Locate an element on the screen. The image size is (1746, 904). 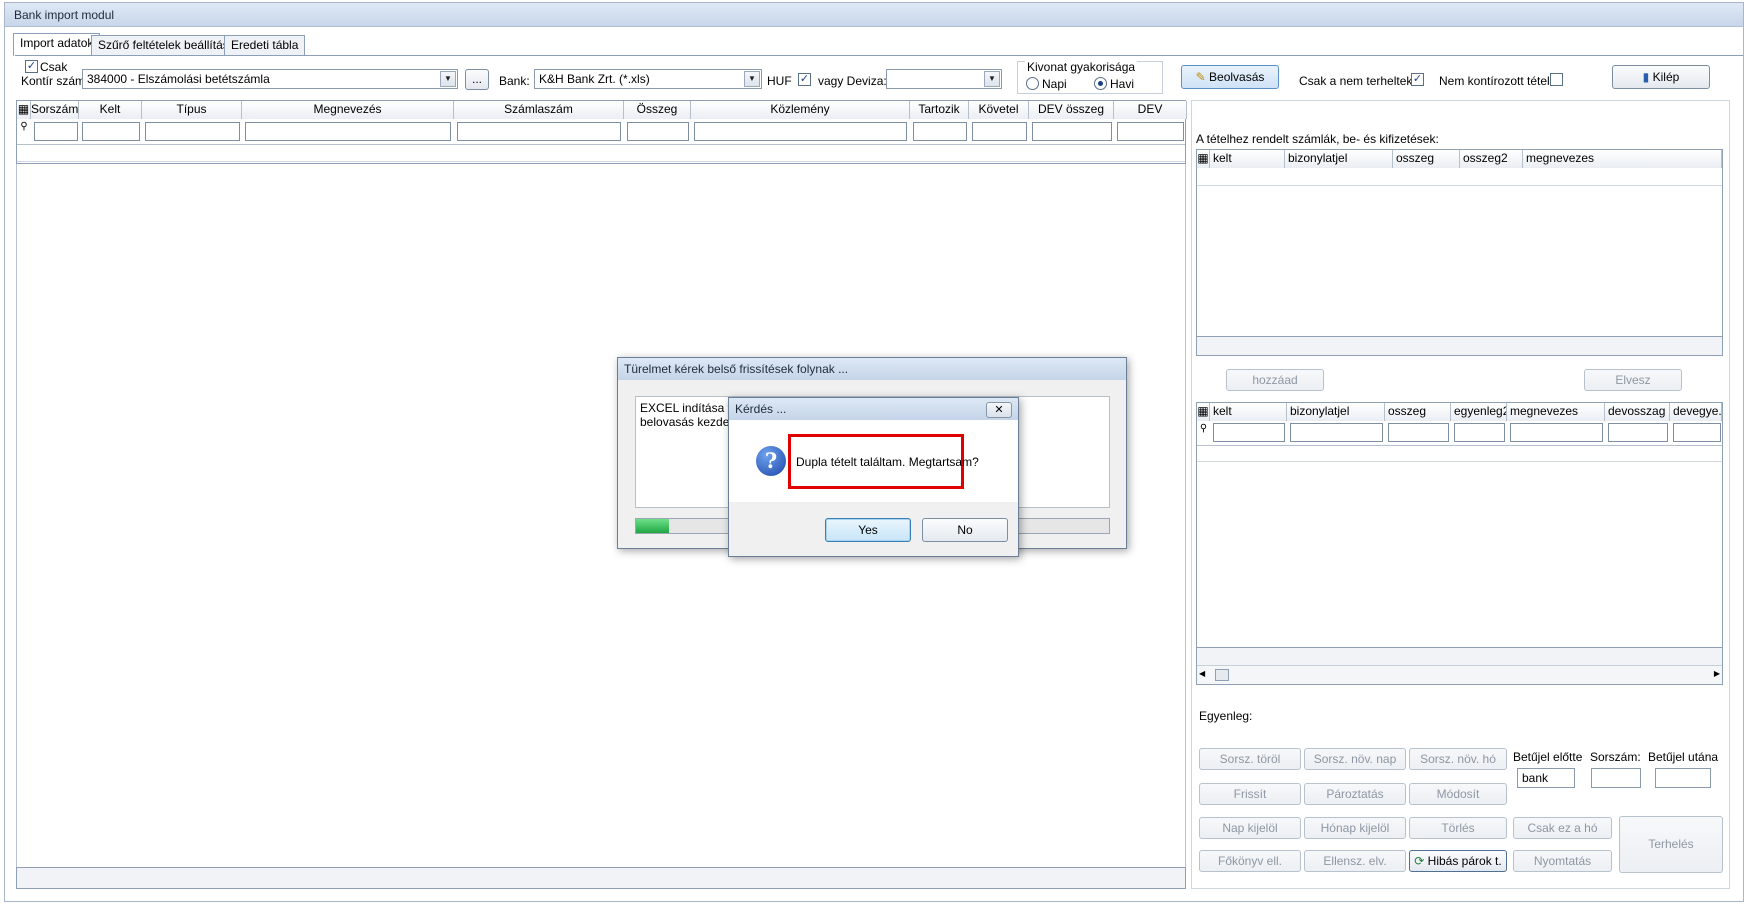
csak-ez-a-ho-button: Csak ez a hó is located at coordinates (1562, 828).